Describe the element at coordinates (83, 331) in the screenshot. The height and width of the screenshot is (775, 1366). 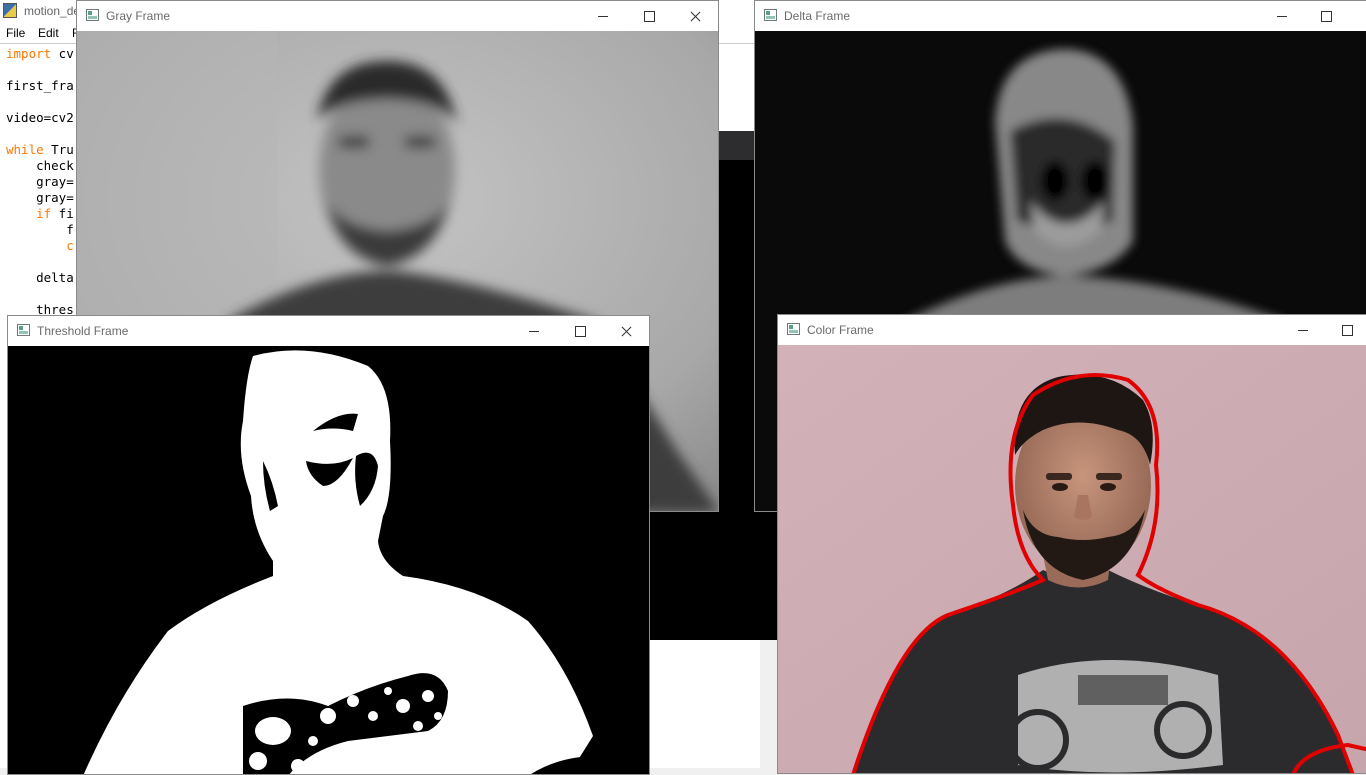
I see `threshold-frame-title: Threshold Frame` at that location.